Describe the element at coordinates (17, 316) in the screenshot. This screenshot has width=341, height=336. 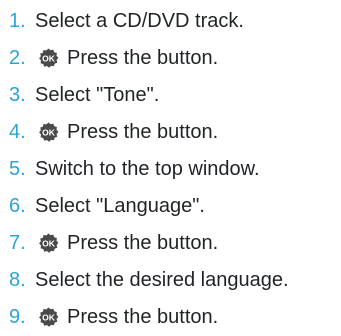
I see `step-number: 9.` at that location.